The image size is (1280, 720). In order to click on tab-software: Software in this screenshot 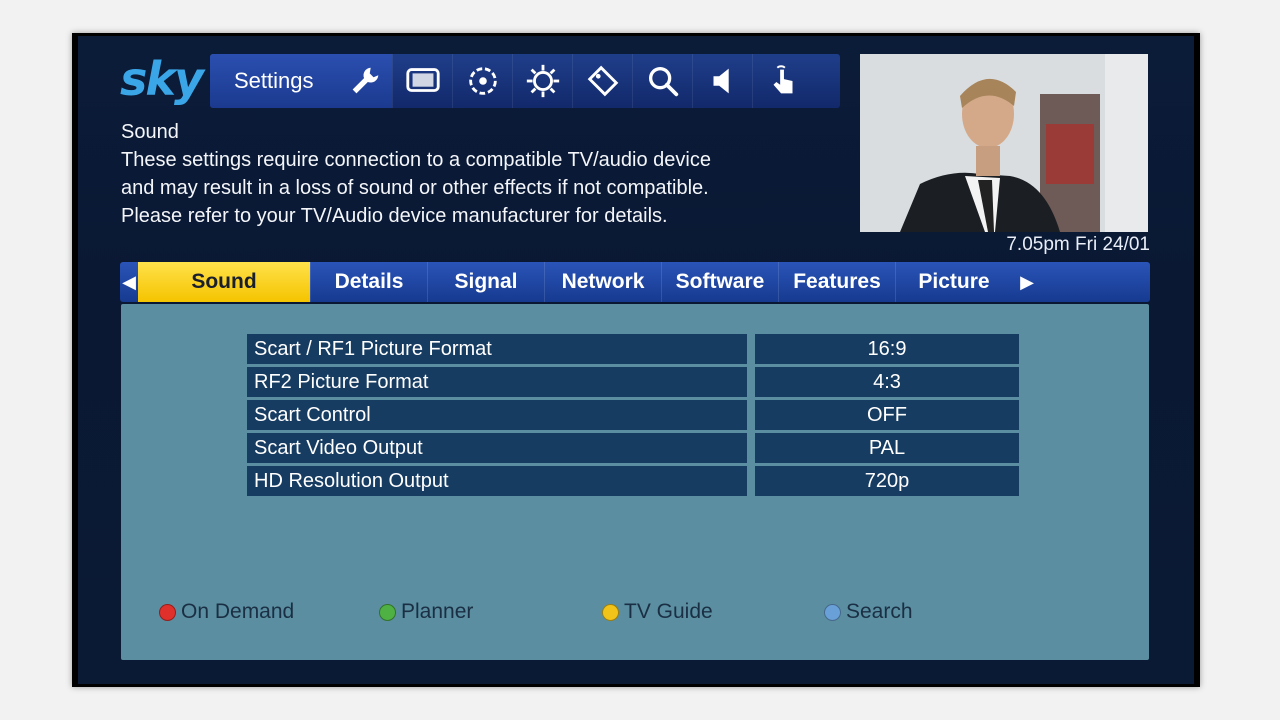, I will do `click(719, 282)`.